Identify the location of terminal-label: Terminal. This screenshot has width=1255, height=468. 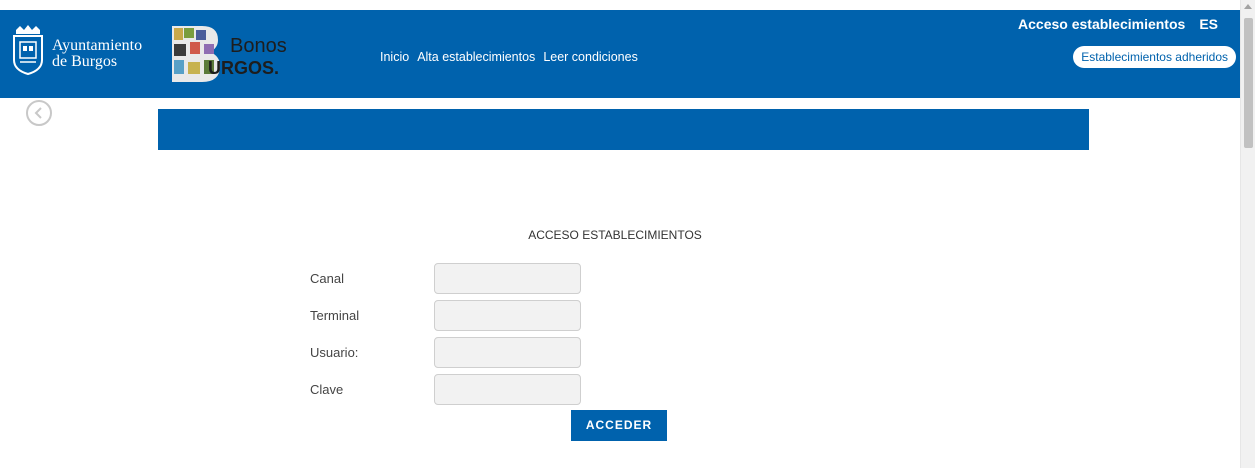
(335, 315).